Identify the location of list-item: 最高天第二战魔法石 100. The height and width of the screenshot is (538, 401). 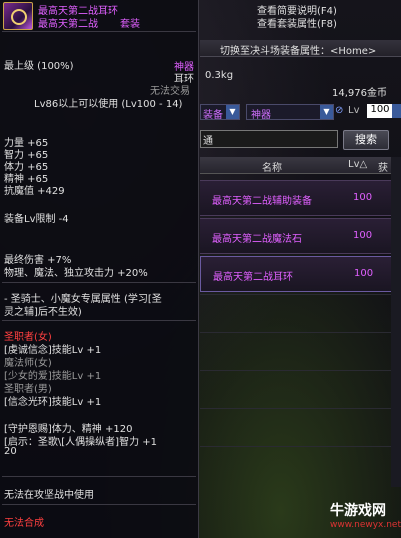
(300, 236).